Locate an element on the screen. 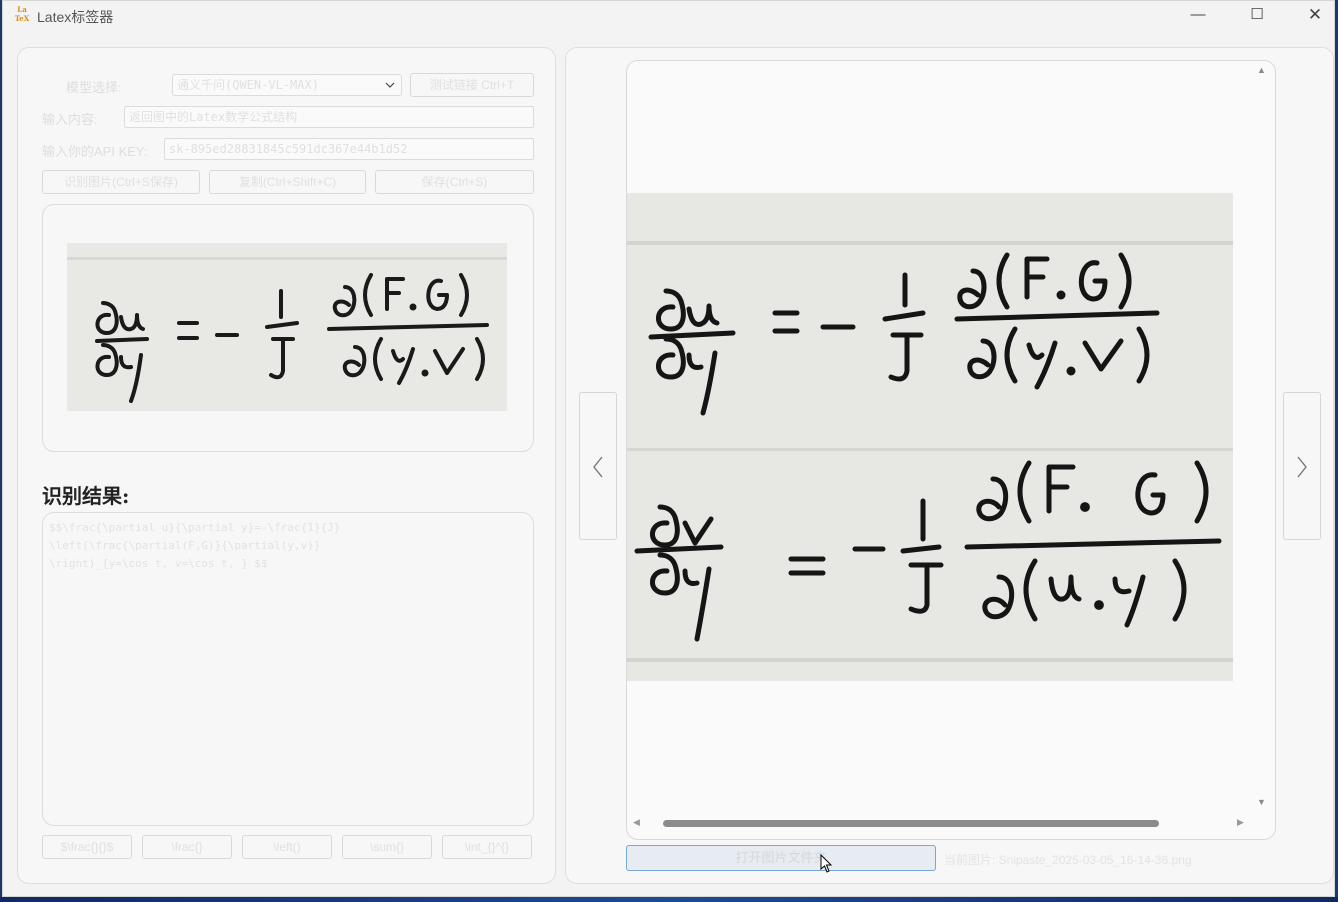 This screenshot has height=902, width=1338. chevron-left-icon is located at coordinates (598, 467).